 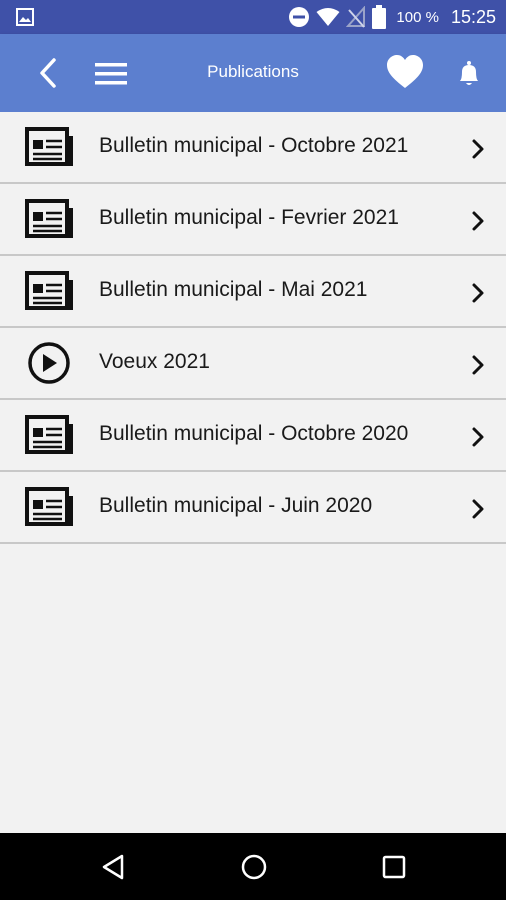 I want to click on heart-icon, so click(x=405, y=71).